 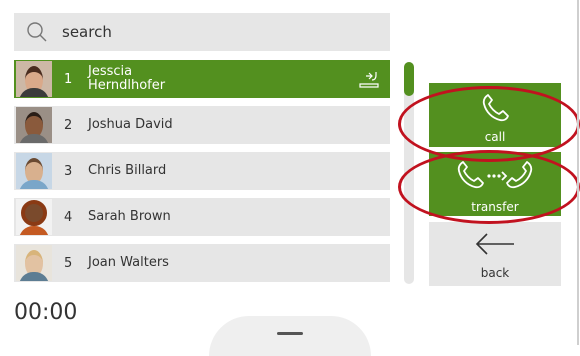 I want to click on call-label: call, so click(x=495, y=137).